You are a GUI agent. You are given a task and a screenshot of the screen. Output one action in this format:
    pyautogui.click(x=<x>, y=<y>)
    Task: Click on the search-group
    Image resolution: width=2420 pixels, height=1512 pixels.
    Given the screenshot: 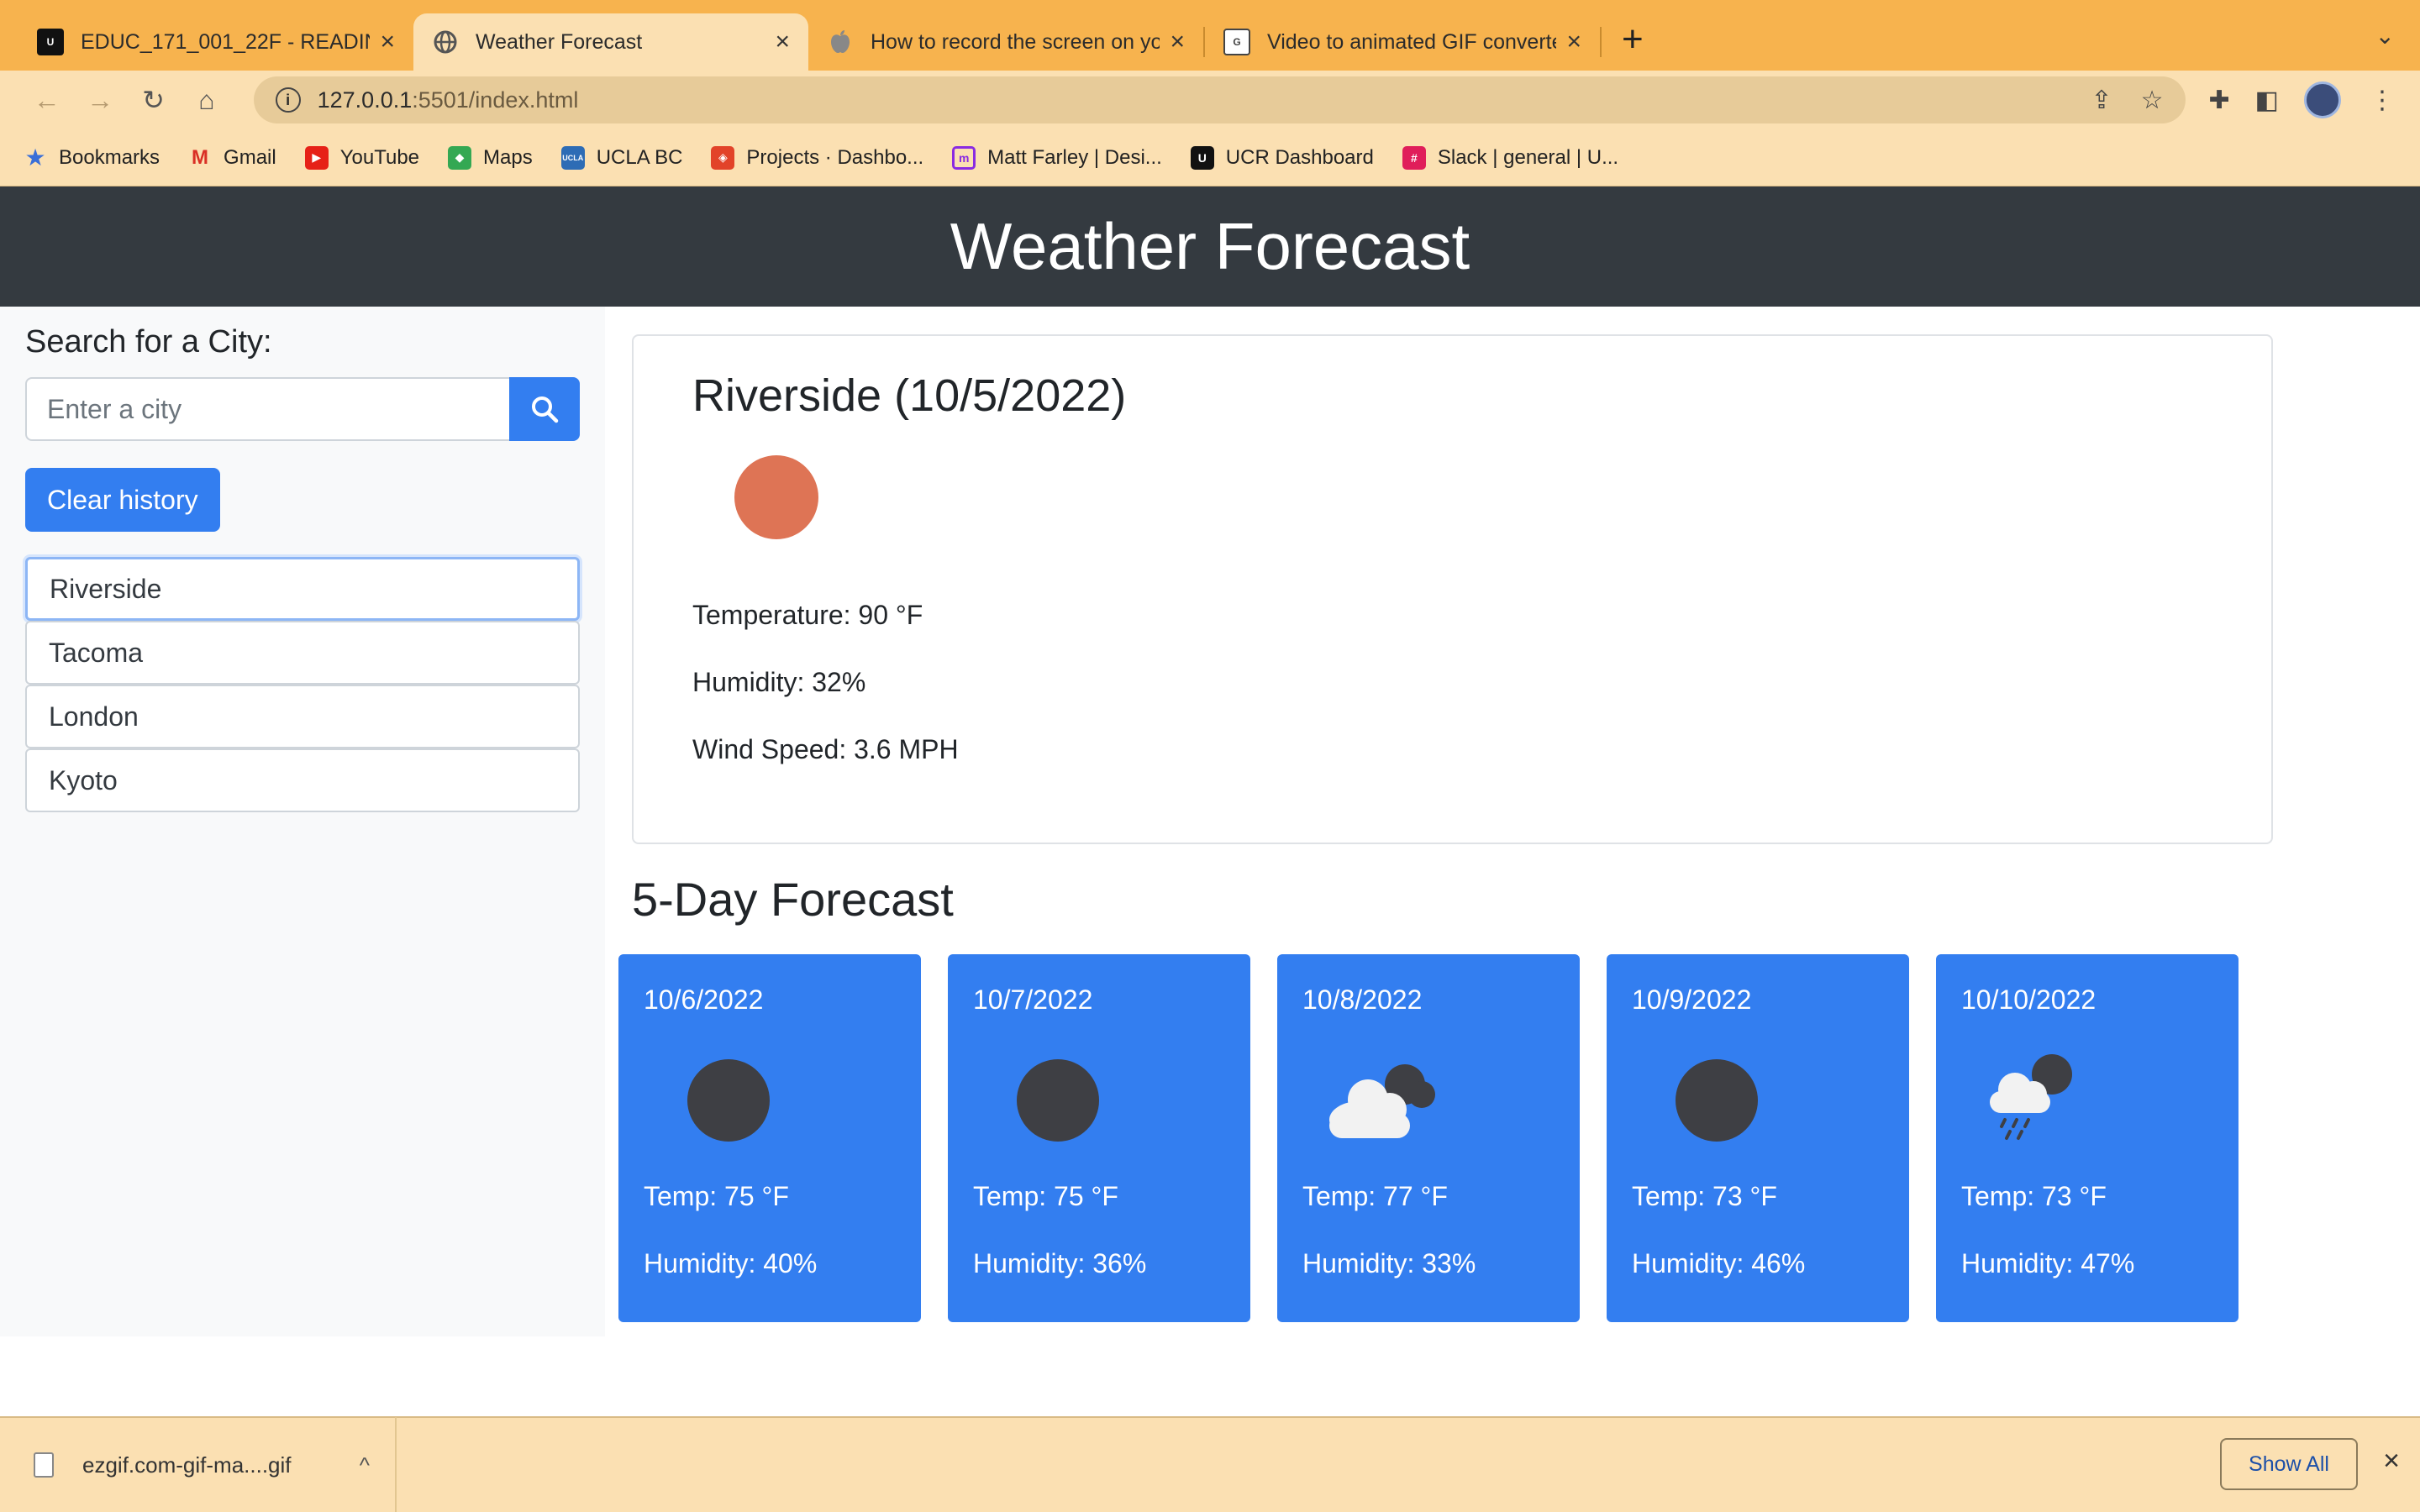 What is the action you would take?
    pyautogui.click(x=302, y=409)
    